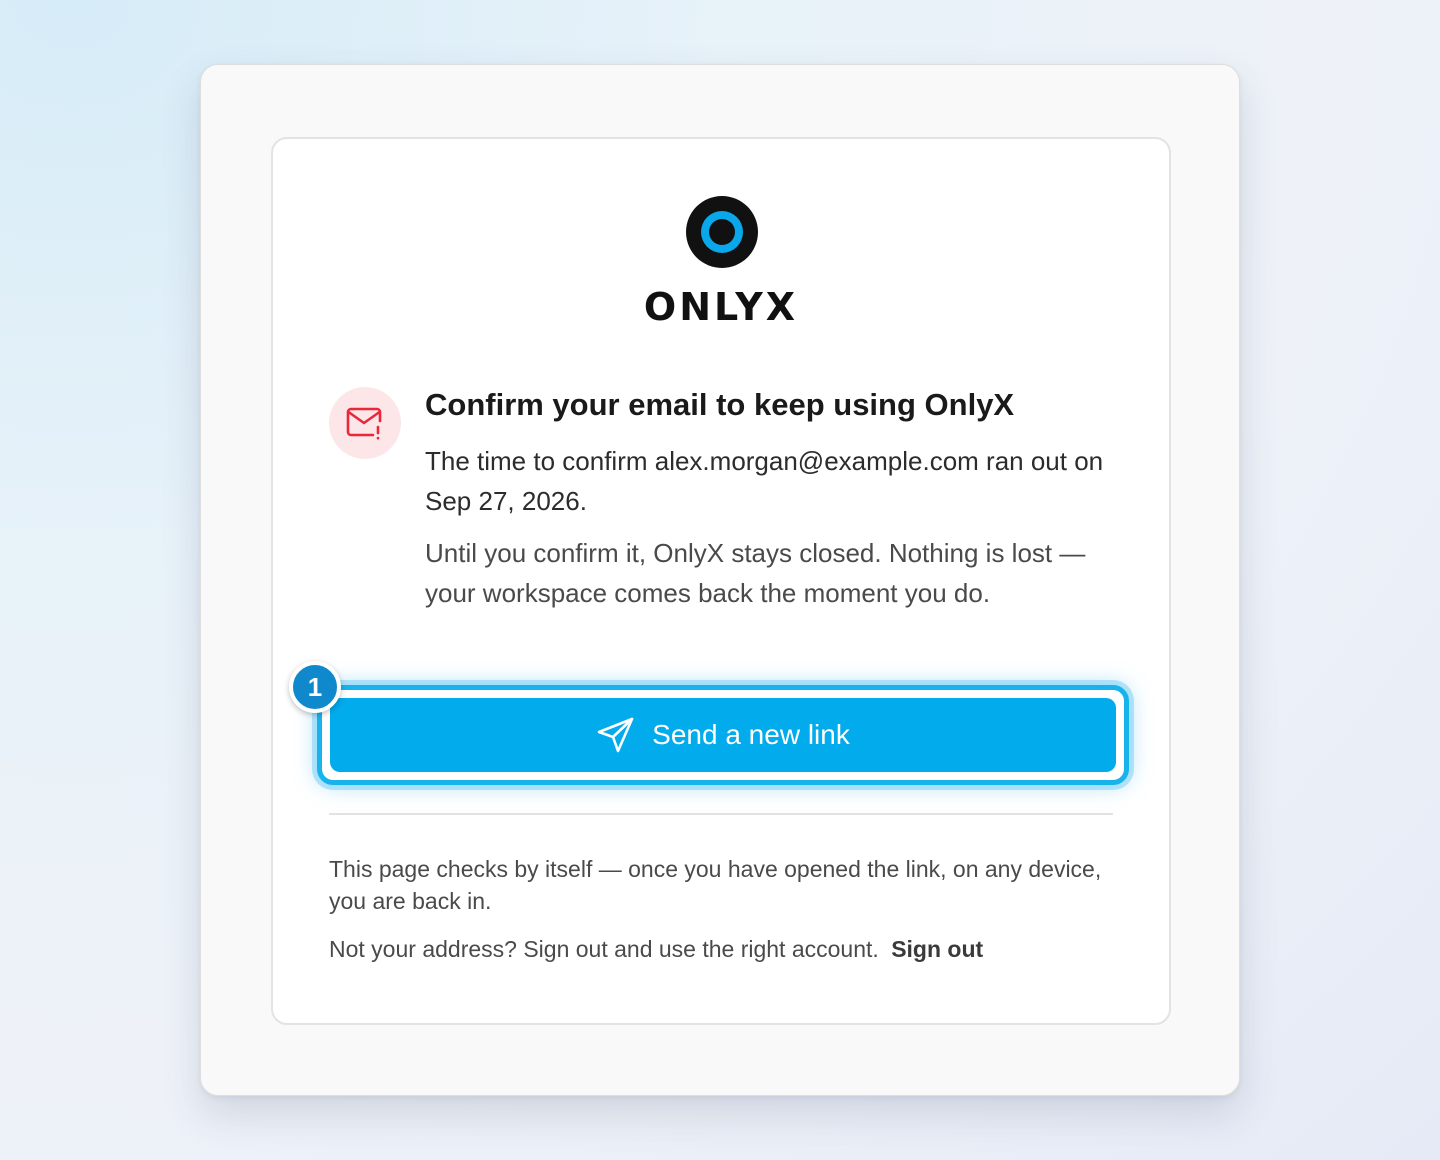  Describe the element at coordinates (937, 949) in the screenshot. I see `sign-out-link: Sign out` at that location.